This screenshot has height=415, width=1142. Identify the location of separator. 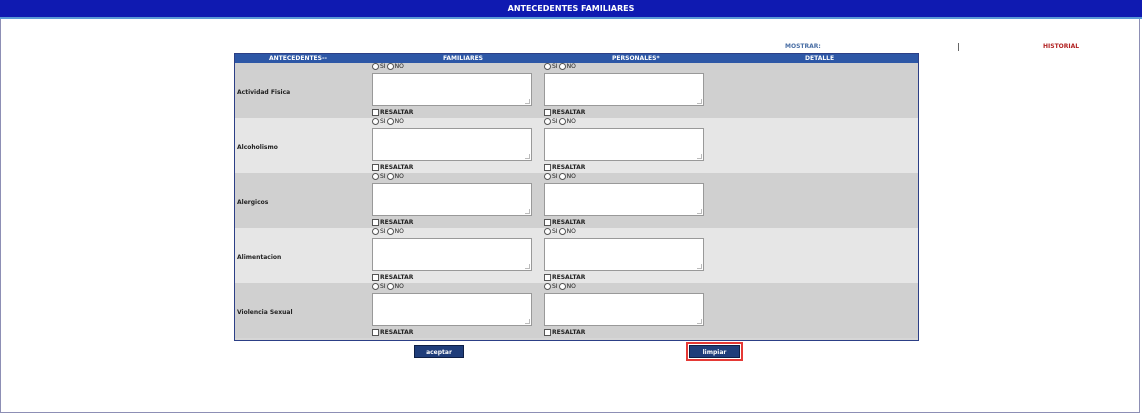
(958, 47).